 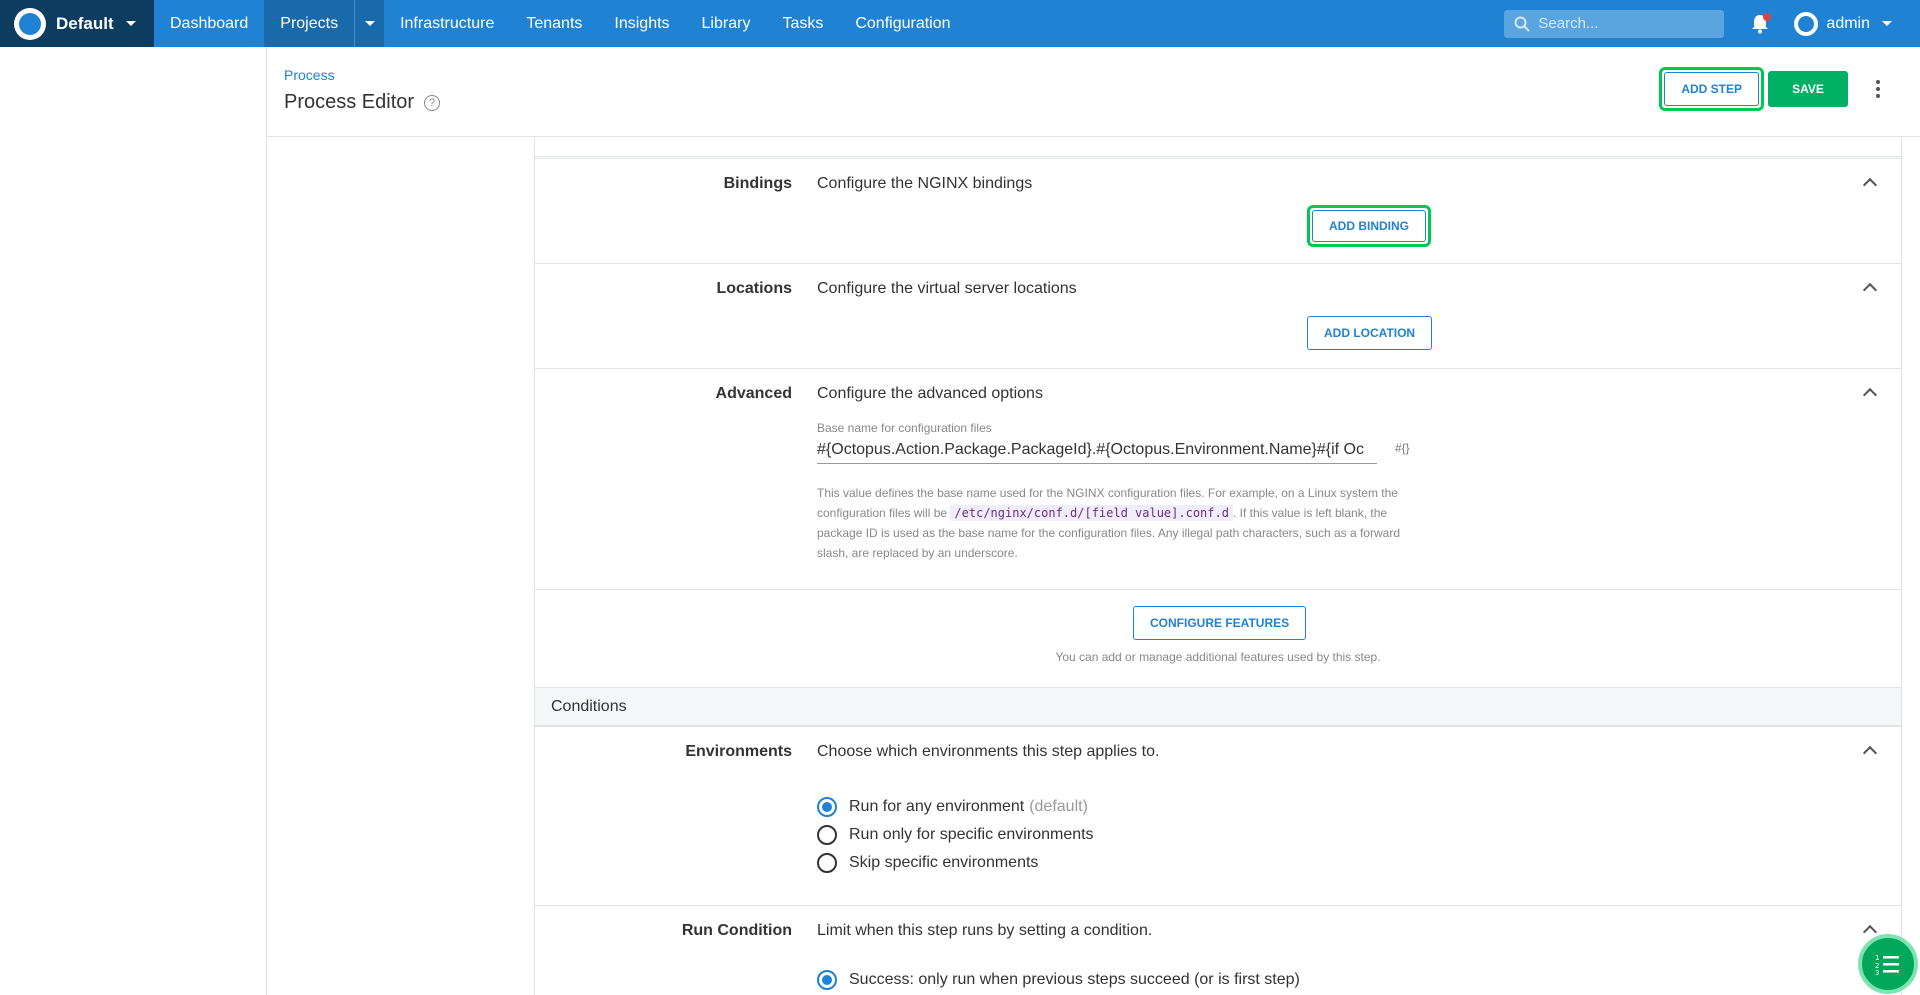 What do you see at coordinates (1091, 513) in the screenshot?
I see `config-path-code: /etc/nginx/conf.d/[field value].conf.d` at bounding box center [1091, 513].